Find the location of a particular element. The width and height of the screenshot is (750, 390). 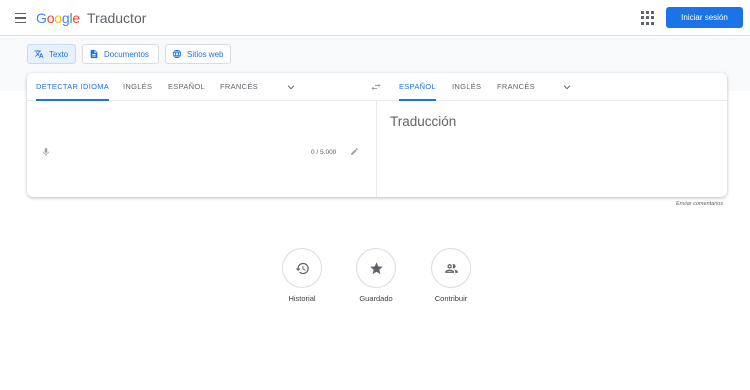

history-icon is located at coordinates (302, 268).